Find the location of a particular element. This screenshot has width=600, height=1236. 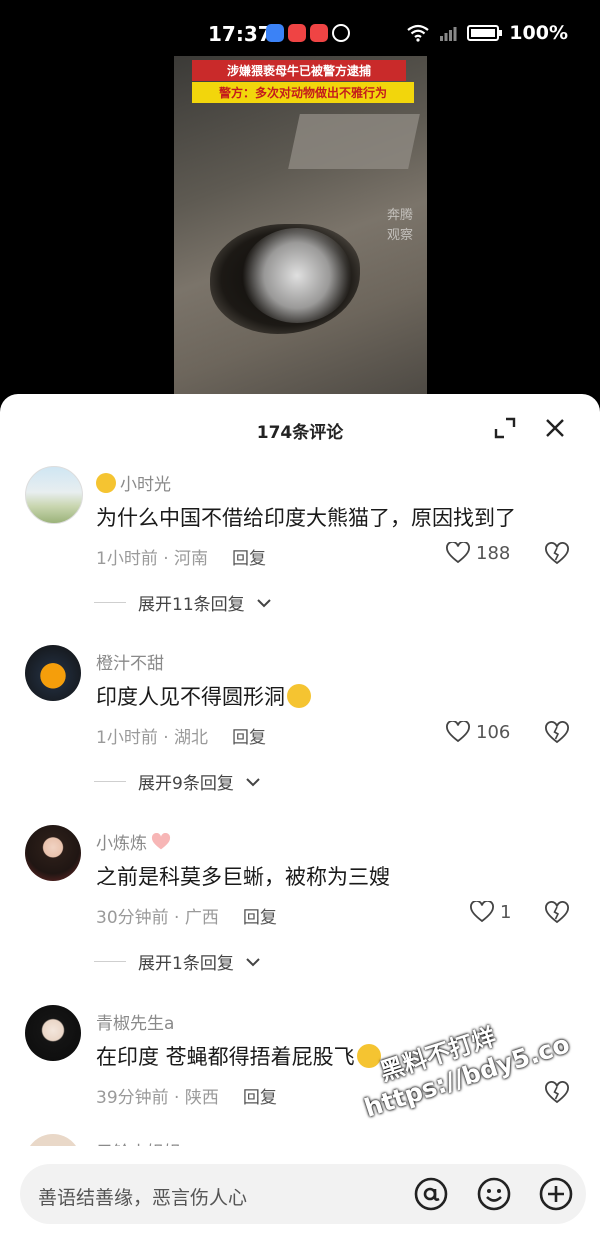

close-icon is located at coordinates (555, 428).